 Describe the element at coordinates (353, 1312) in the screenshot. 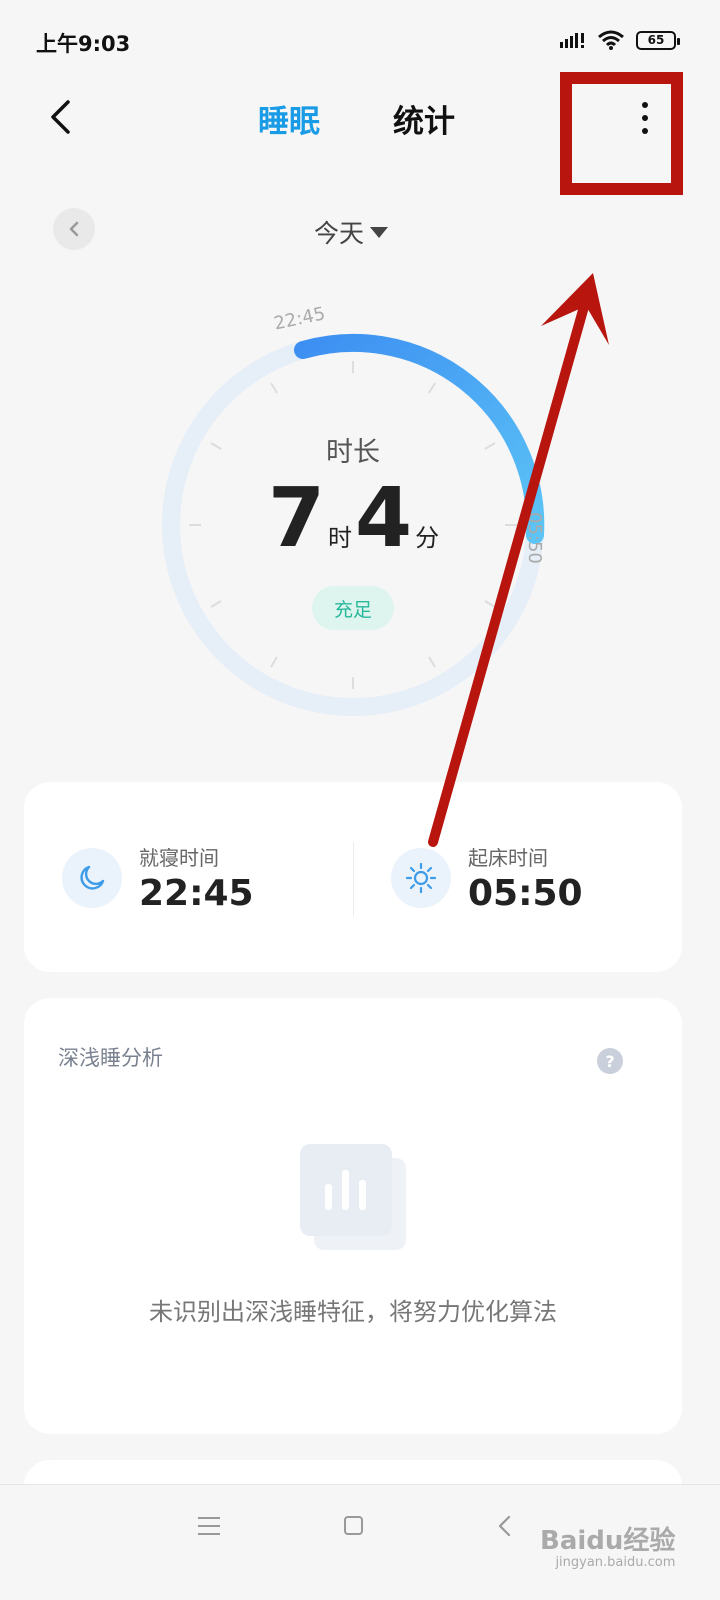

I see `empty-state-text: 未识别出深浅睡特征，将努力优化算法` at that location.